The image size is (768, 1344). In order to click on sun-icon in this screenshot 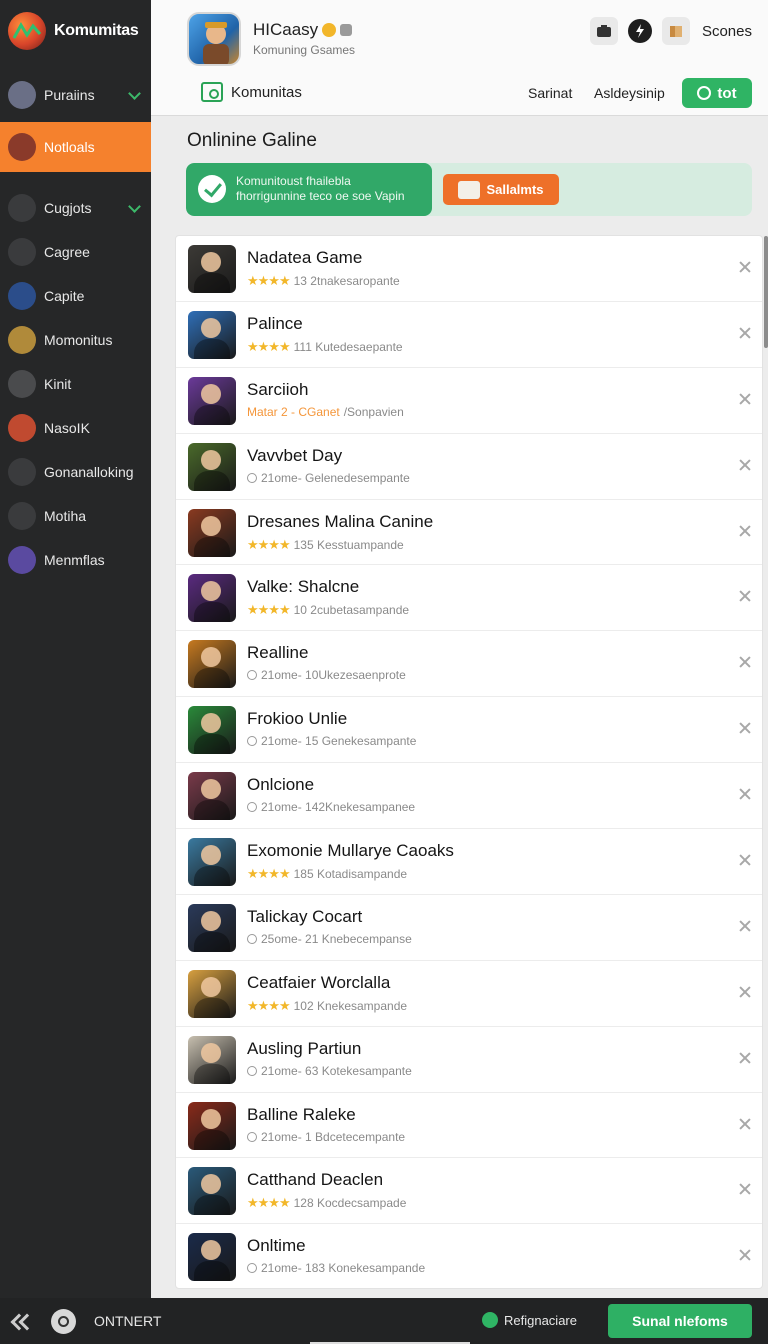, I will do `click(22, 340)`.